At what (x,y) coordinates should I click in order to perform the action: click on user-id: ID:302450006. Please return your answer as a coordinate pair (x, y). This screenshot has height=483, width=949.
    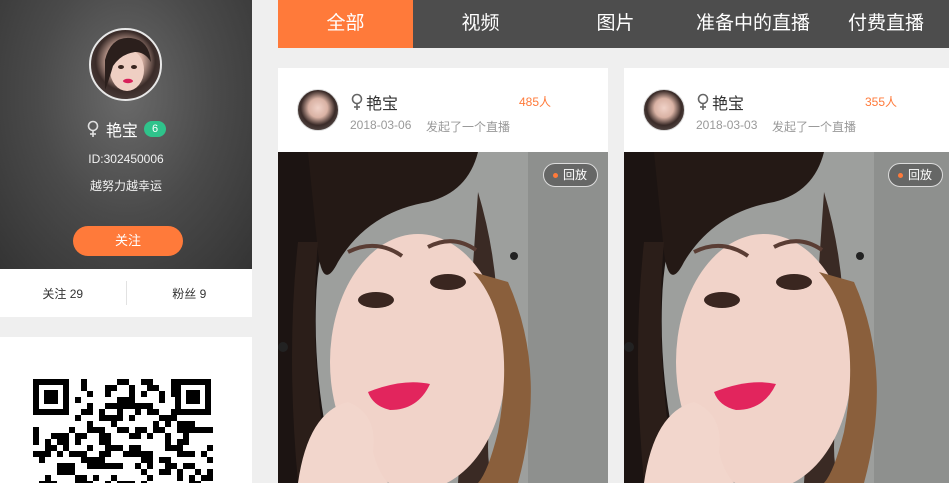
    Looking at the image, I should click on (126, 159).